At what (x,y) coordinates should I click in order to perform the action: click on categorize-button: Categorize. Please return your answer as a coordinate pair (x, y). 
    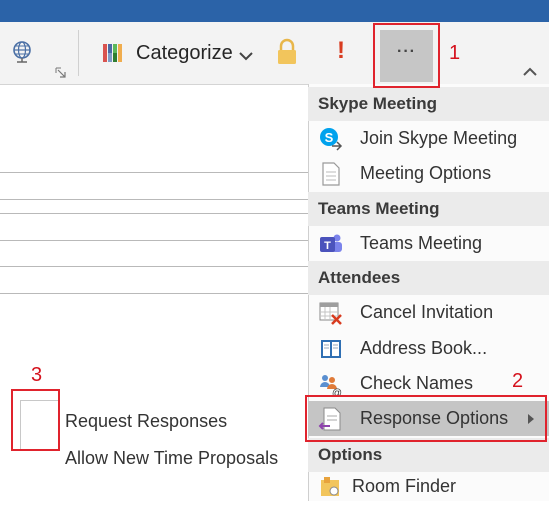
    Looking at the image, I should click on (176, 53).